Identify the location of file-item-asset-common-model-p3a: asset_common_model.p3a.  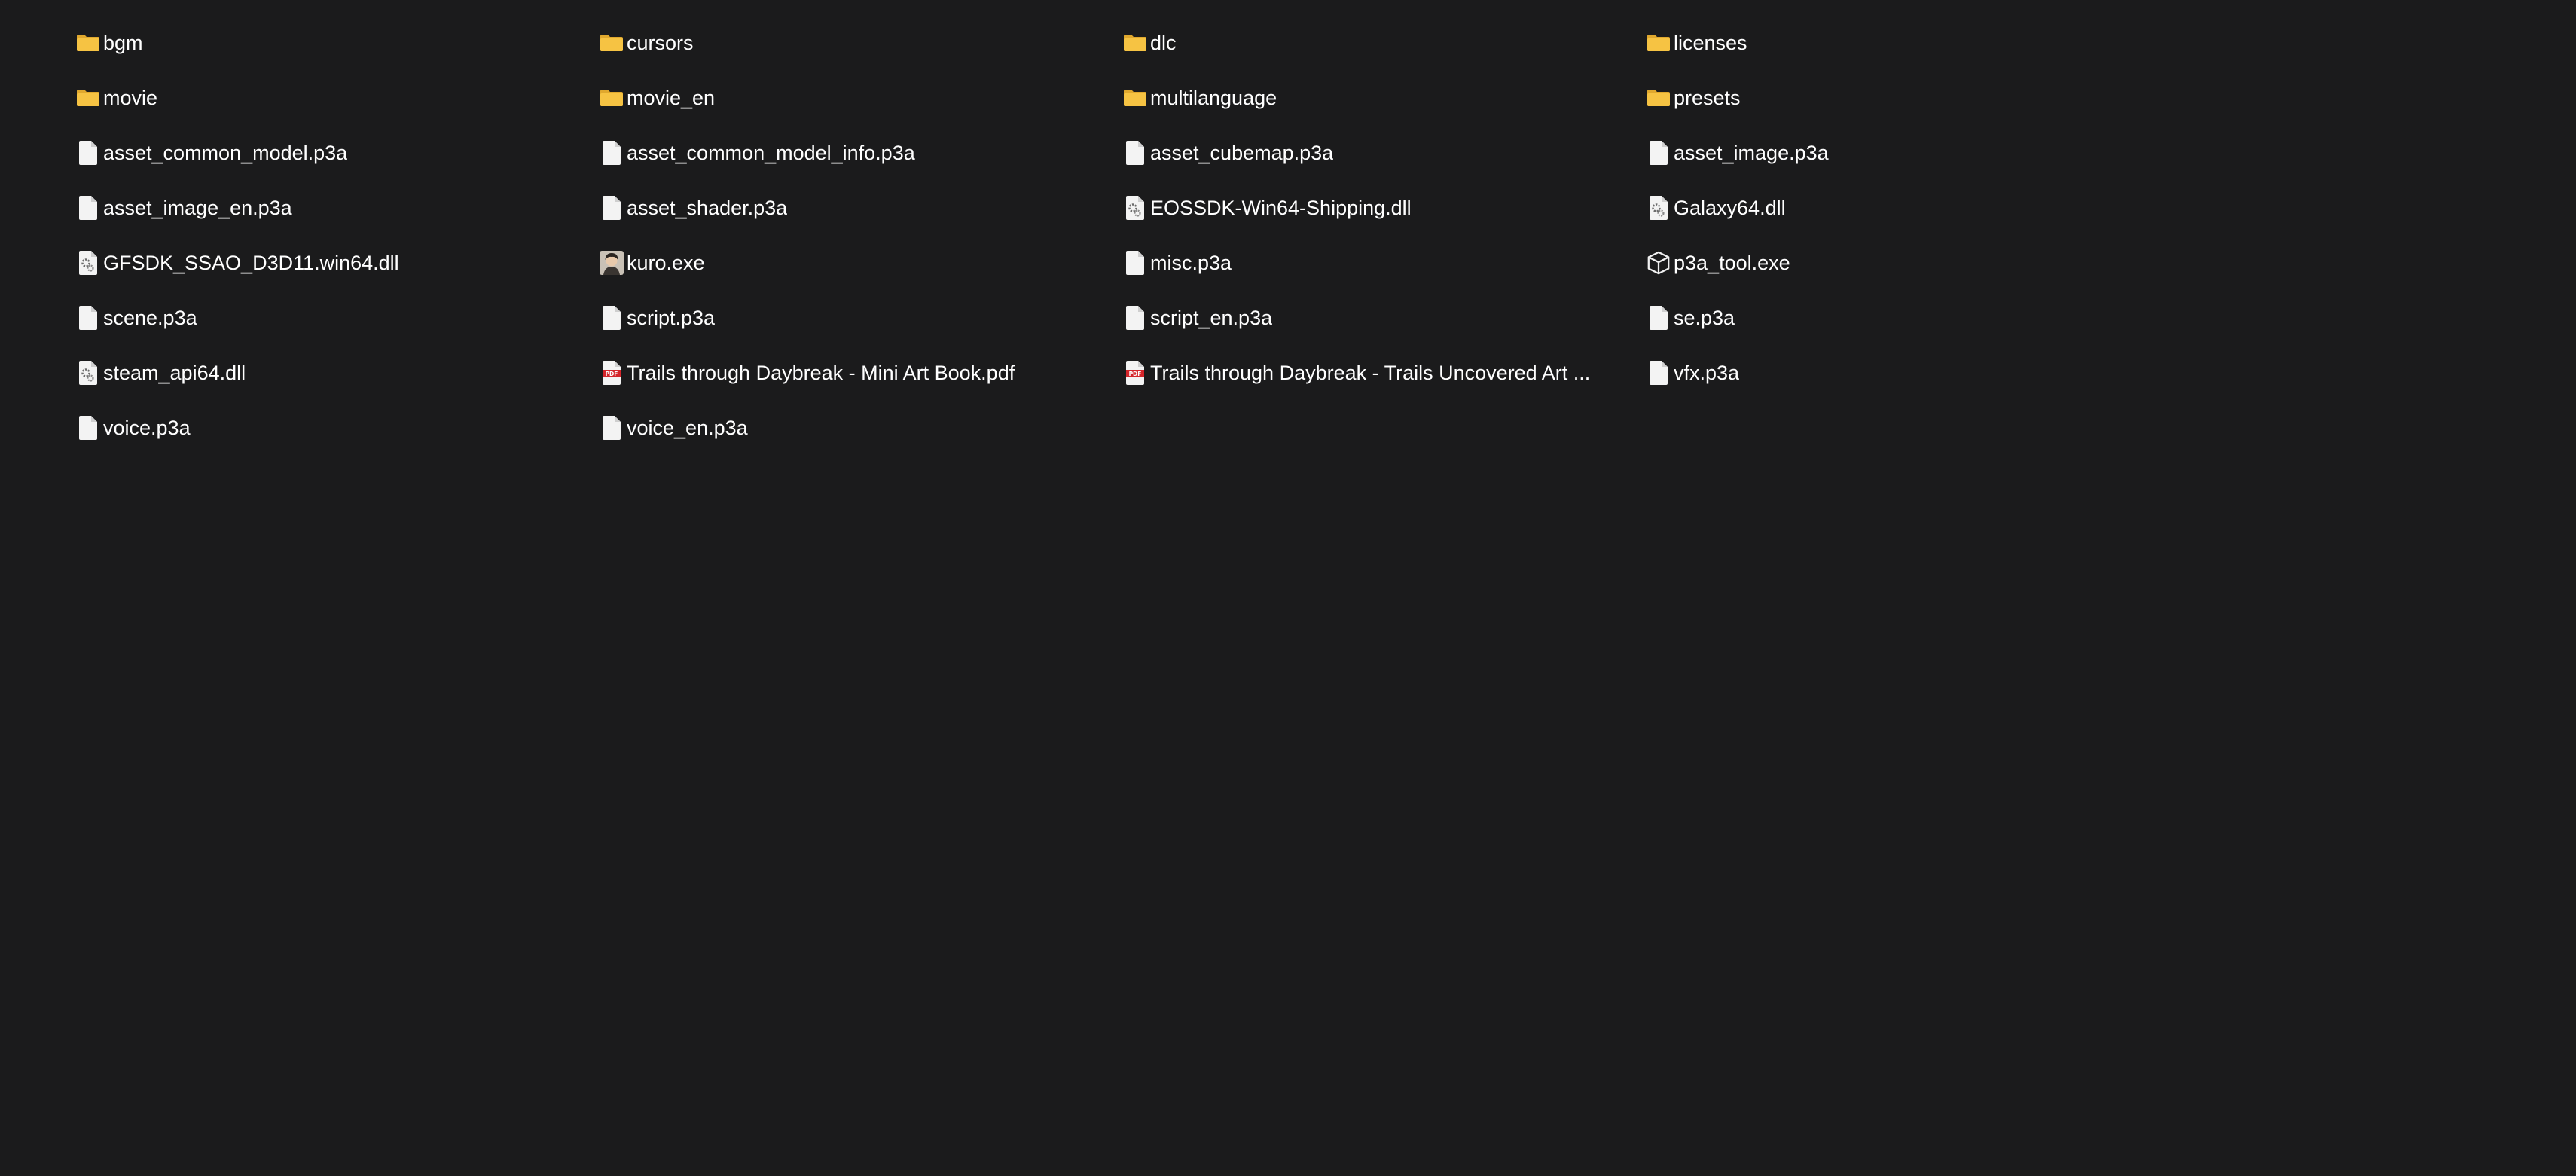
(337, 152).